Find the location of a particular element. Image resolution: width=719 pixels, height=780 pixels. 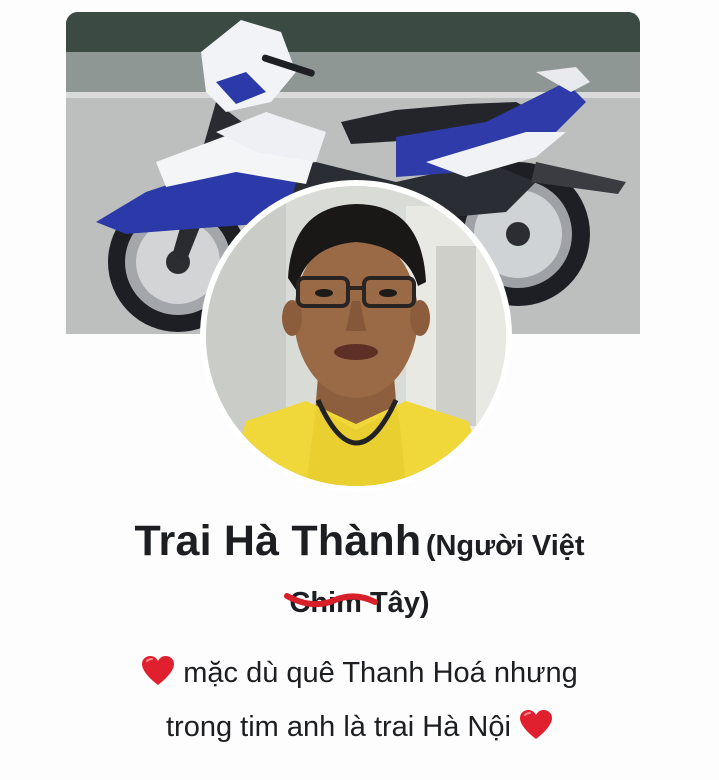

struck-word-text: Chim is located at coordinates (325, 603).